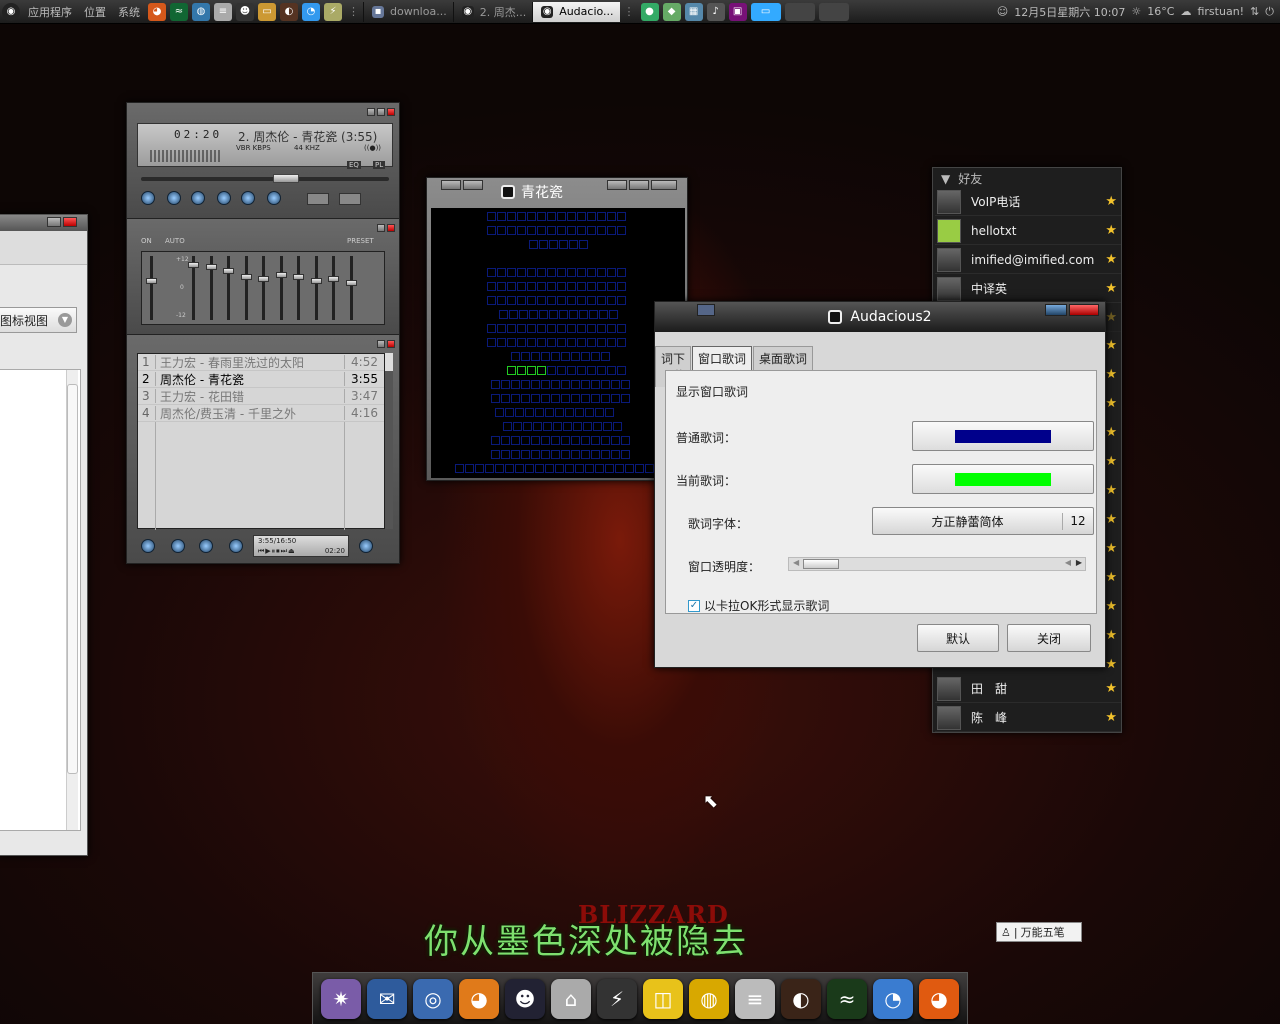 The image size is (1280, 1024). Describe the element at coordinates (617, 998) in the screenshot. I see `rhythmbox-icon: ⚡` at that location.